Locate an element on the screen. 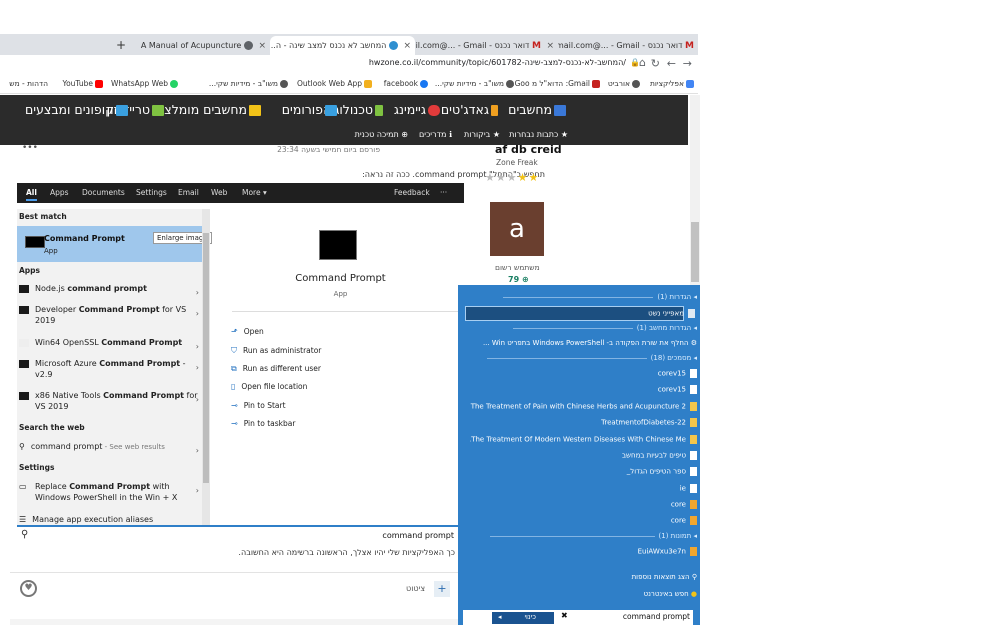 Image resolution: width=1000 pixels, height=625 pixels. app-result-3: Win64 OpenSSL Command Prompt › is located at coordinates (110, 344).